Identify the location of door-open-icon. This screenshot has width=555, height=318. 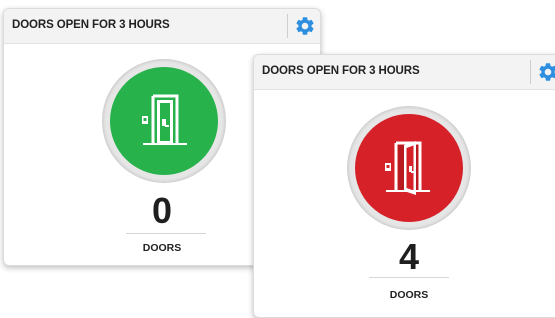
(409, 168).